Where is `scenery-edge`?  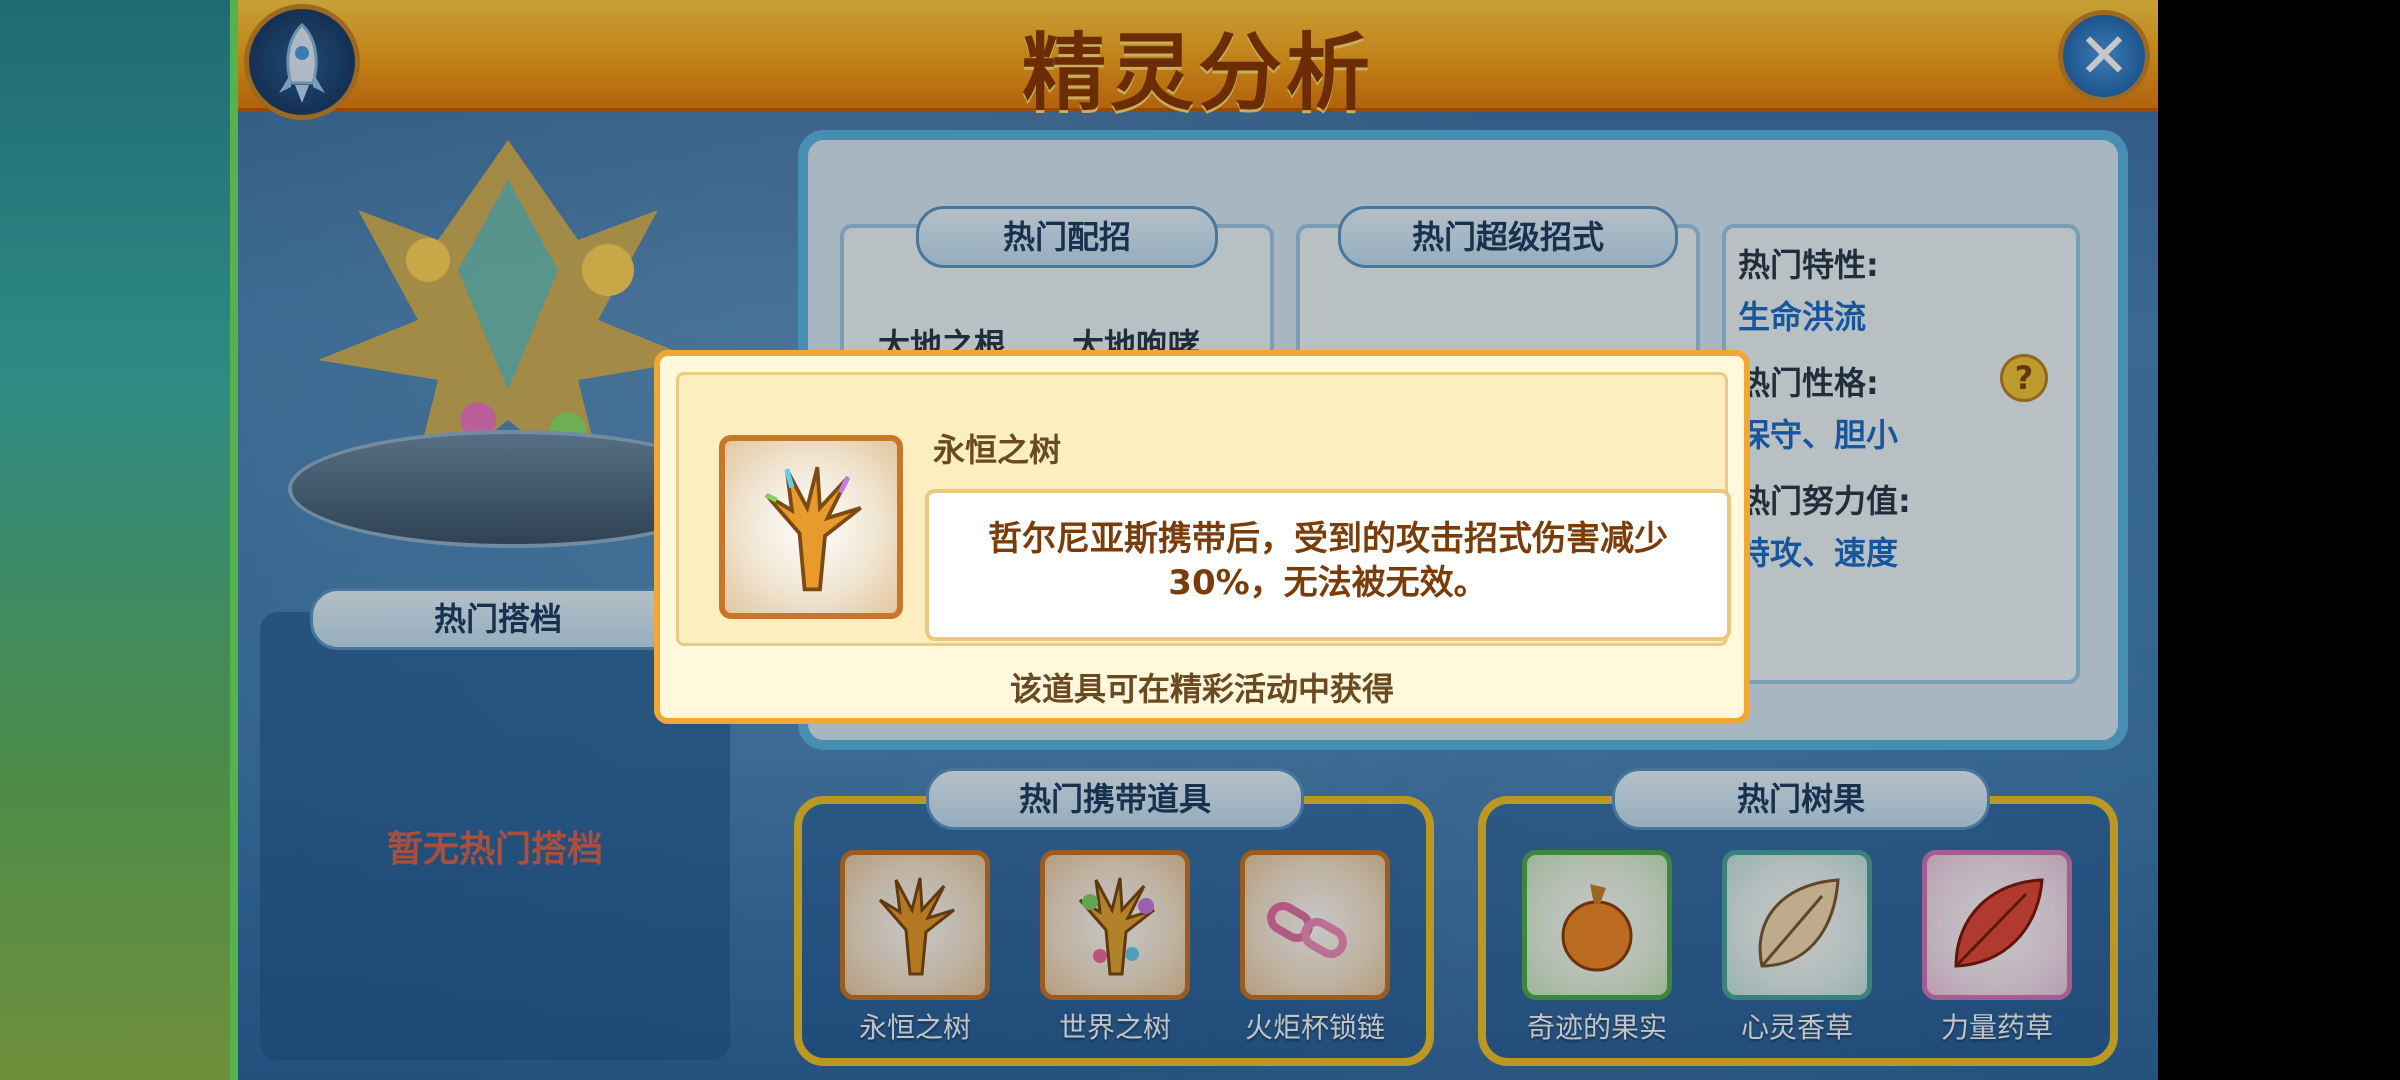
scenery-edge is located at coordinates (234, 540).